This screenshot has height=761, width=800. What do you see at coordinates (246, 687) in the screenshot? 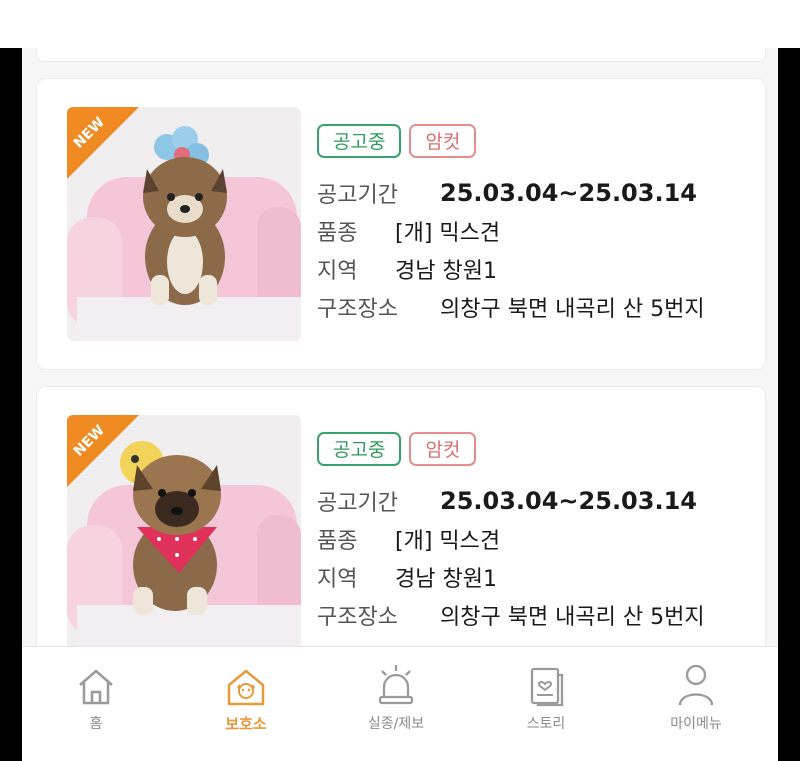
I see `shelter-icon` at bounding box center [246, 687].